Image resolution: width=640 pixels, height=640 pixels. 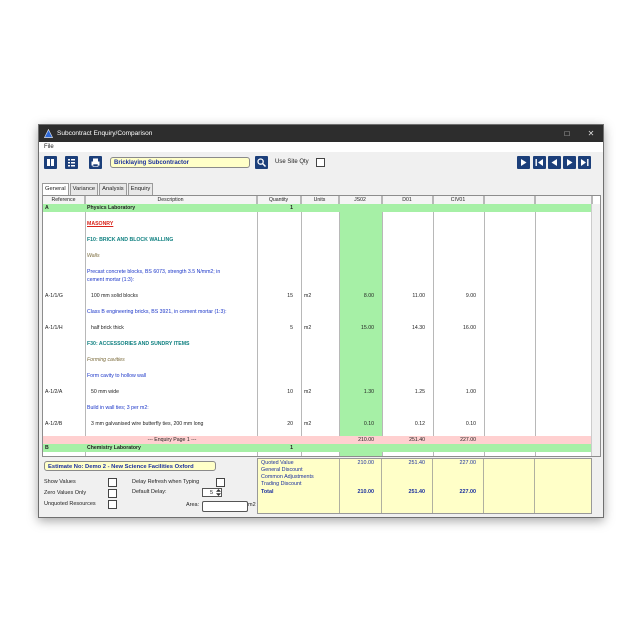 I want to click on search-button, so click(x=261, y=162).